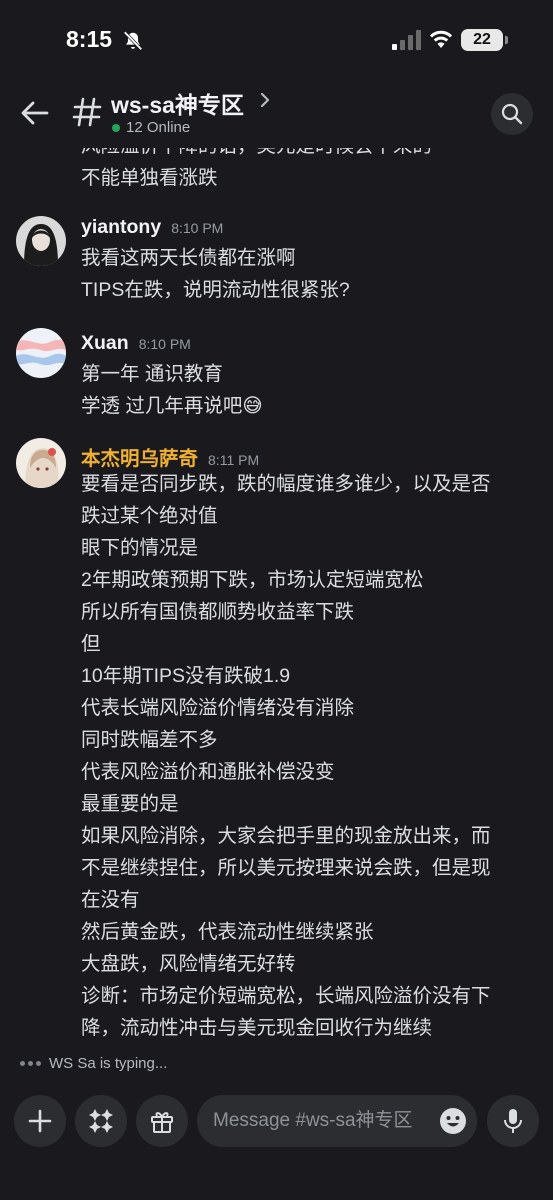 The height and width of the screenshot is (1200, 553). Describe the element at coordinates (215, 290) in the screenshot. I see `message-line: TIPS在跌，说明流动性很紧张?` at that location.